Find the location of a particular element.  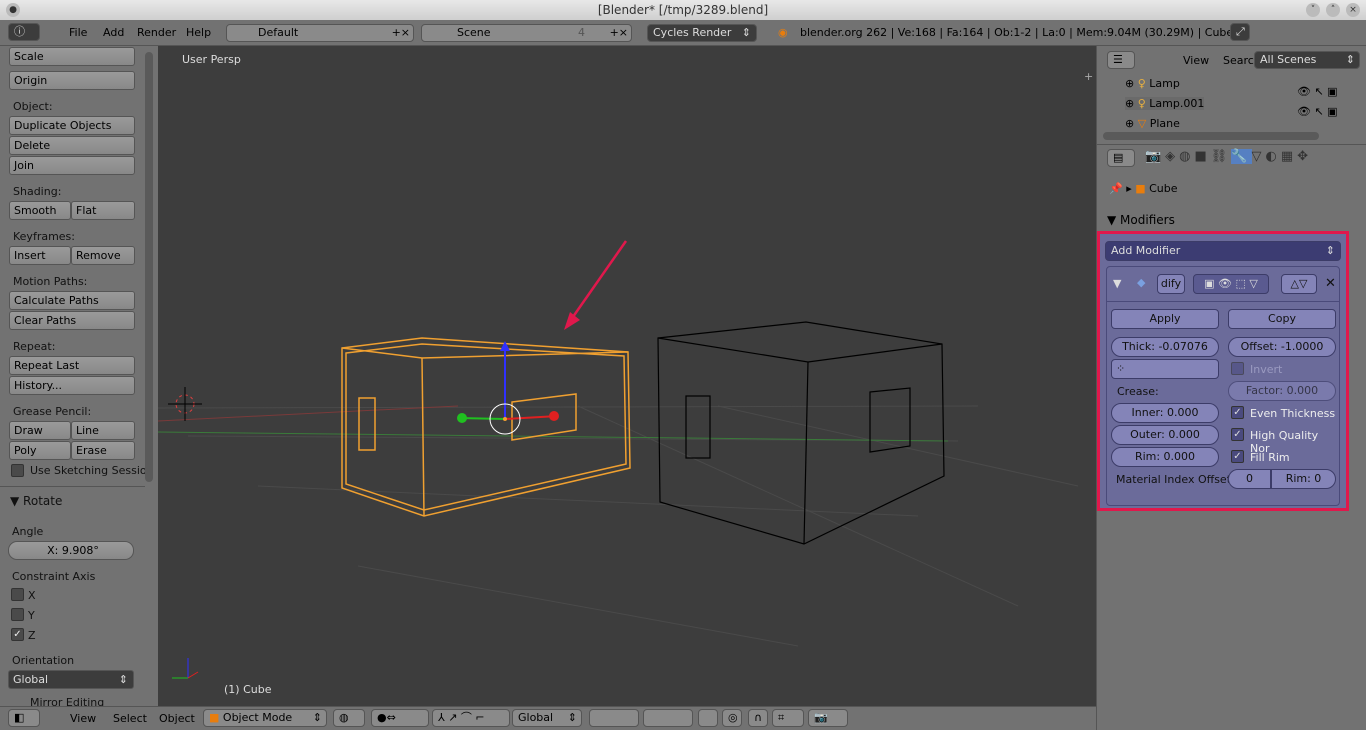

thickness-field: Thick: -0.07076 is located at coordinates (1165, 347).